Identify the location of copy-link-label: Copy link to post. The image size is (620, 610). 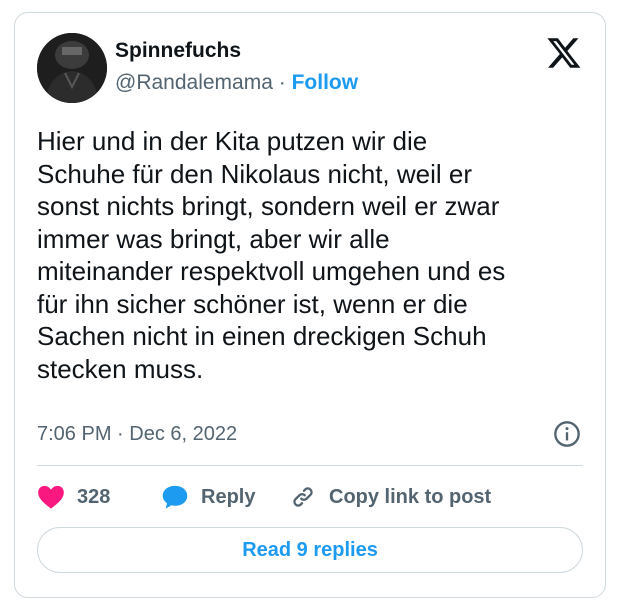
(410, 496).